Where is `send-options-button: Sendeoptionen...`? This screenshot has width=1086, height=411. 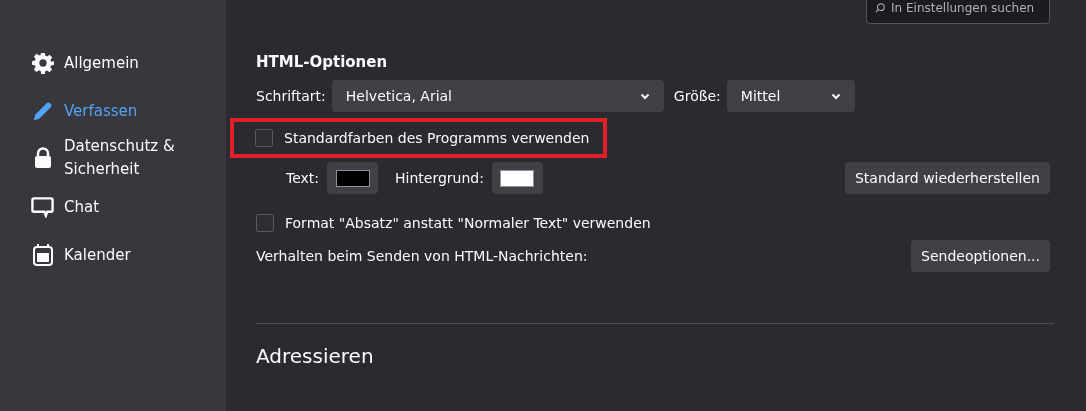
send-options-button: Sendeoptionen... is located at coordinates (980, 256).